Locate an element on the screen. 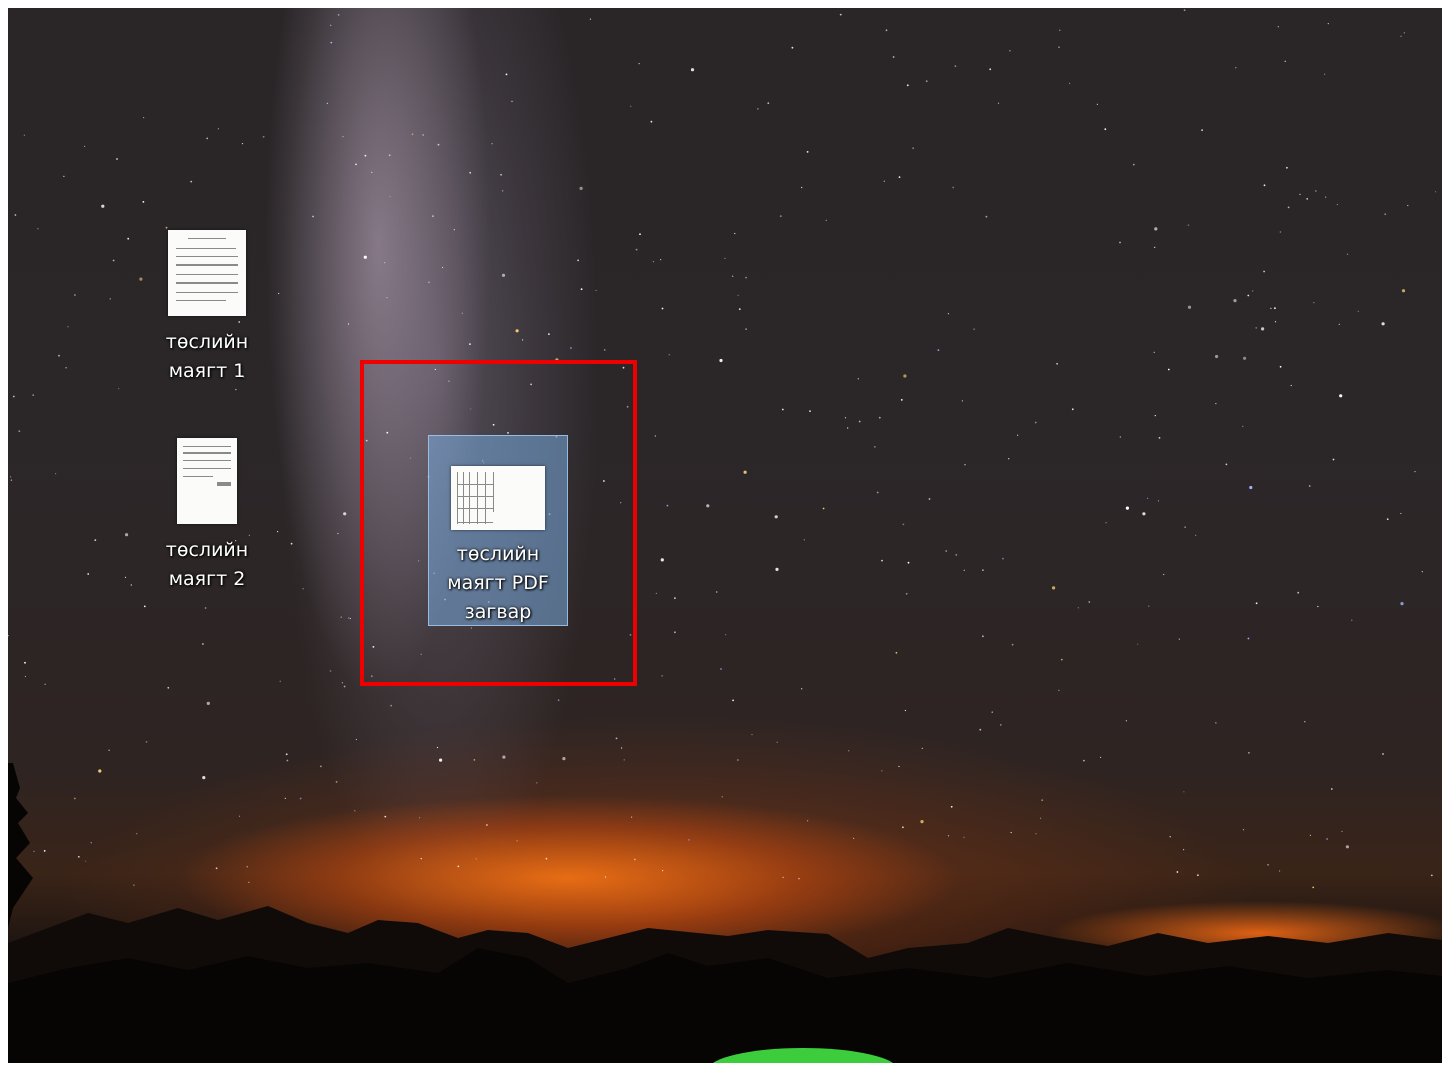 The height and width of the screenshot is (1065, 1442). desktop-icon-document-2: төслийн маягт 2 is located at coordinates (207, 516).